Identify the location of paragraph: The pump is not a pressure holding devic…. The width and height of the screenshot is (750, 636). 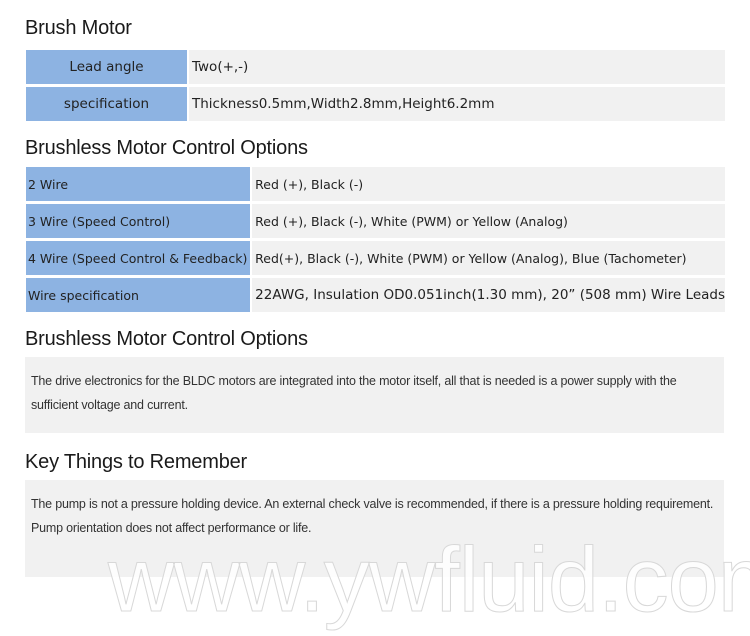
(372, 504).